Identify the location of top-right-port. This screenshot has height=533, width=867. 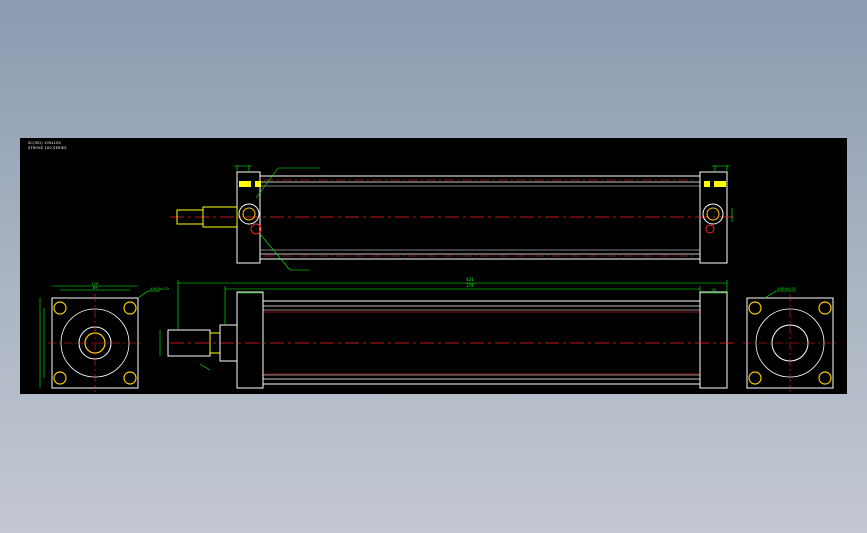
(713, 214).